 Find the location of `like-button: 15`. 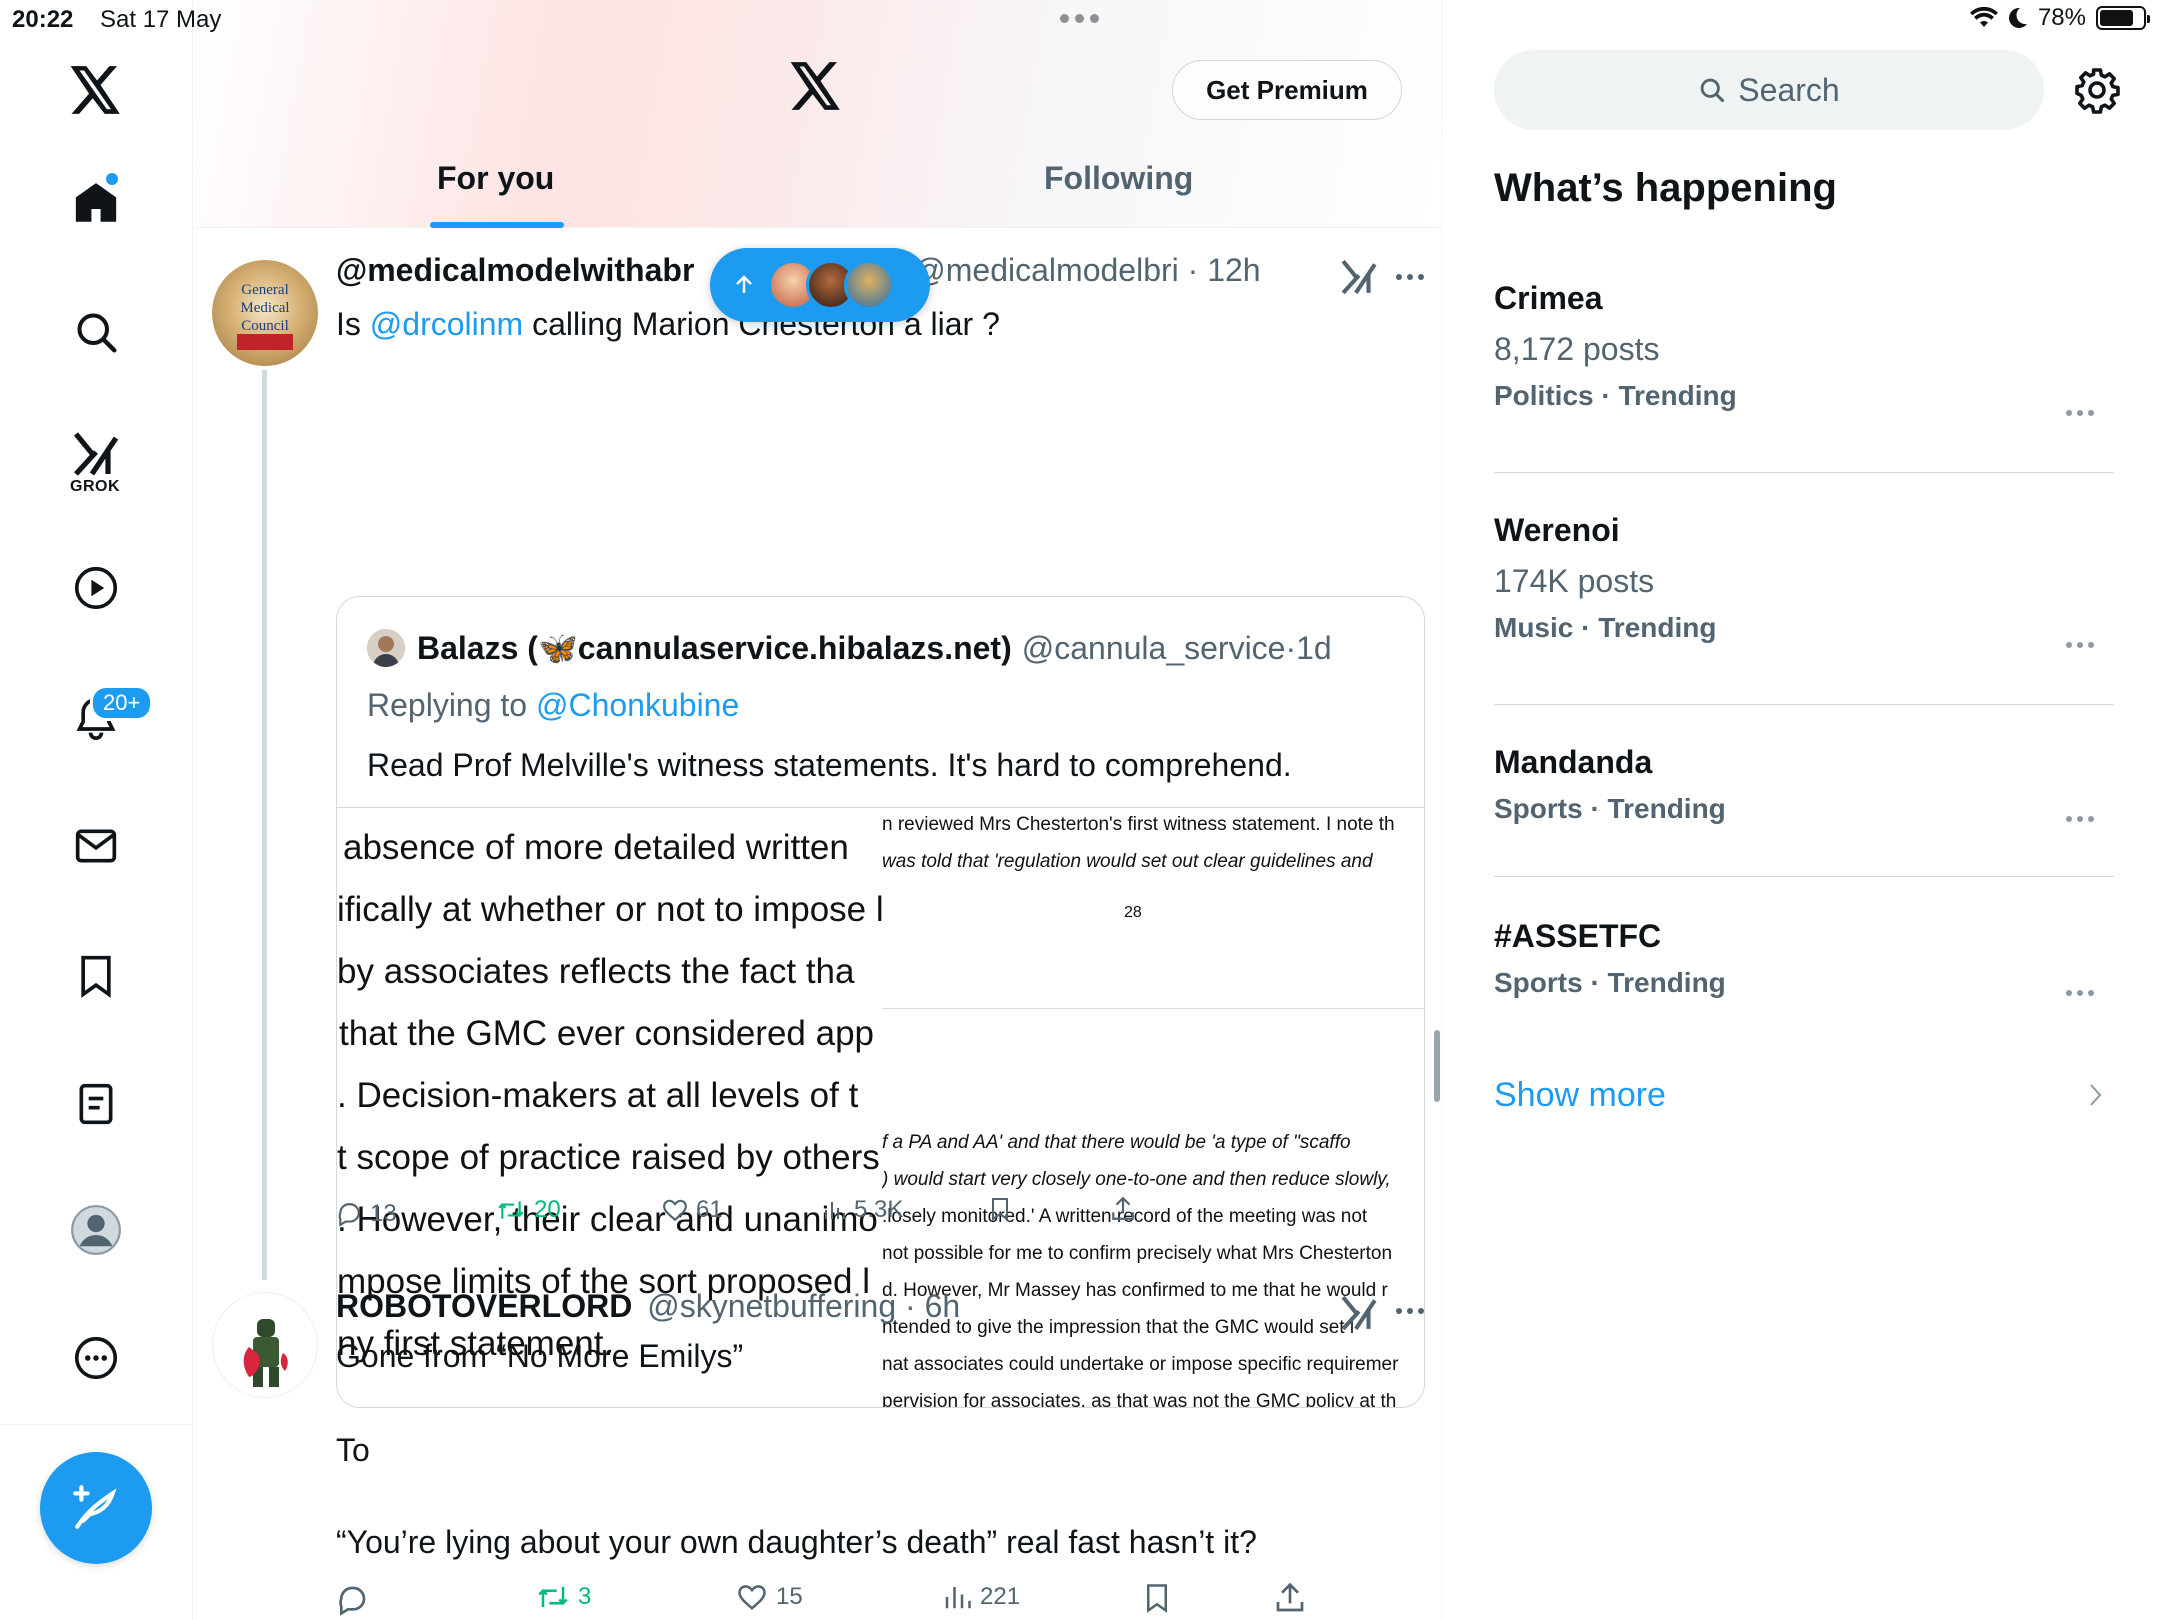

like-button: 15 is located at coordinates (769, 1597).